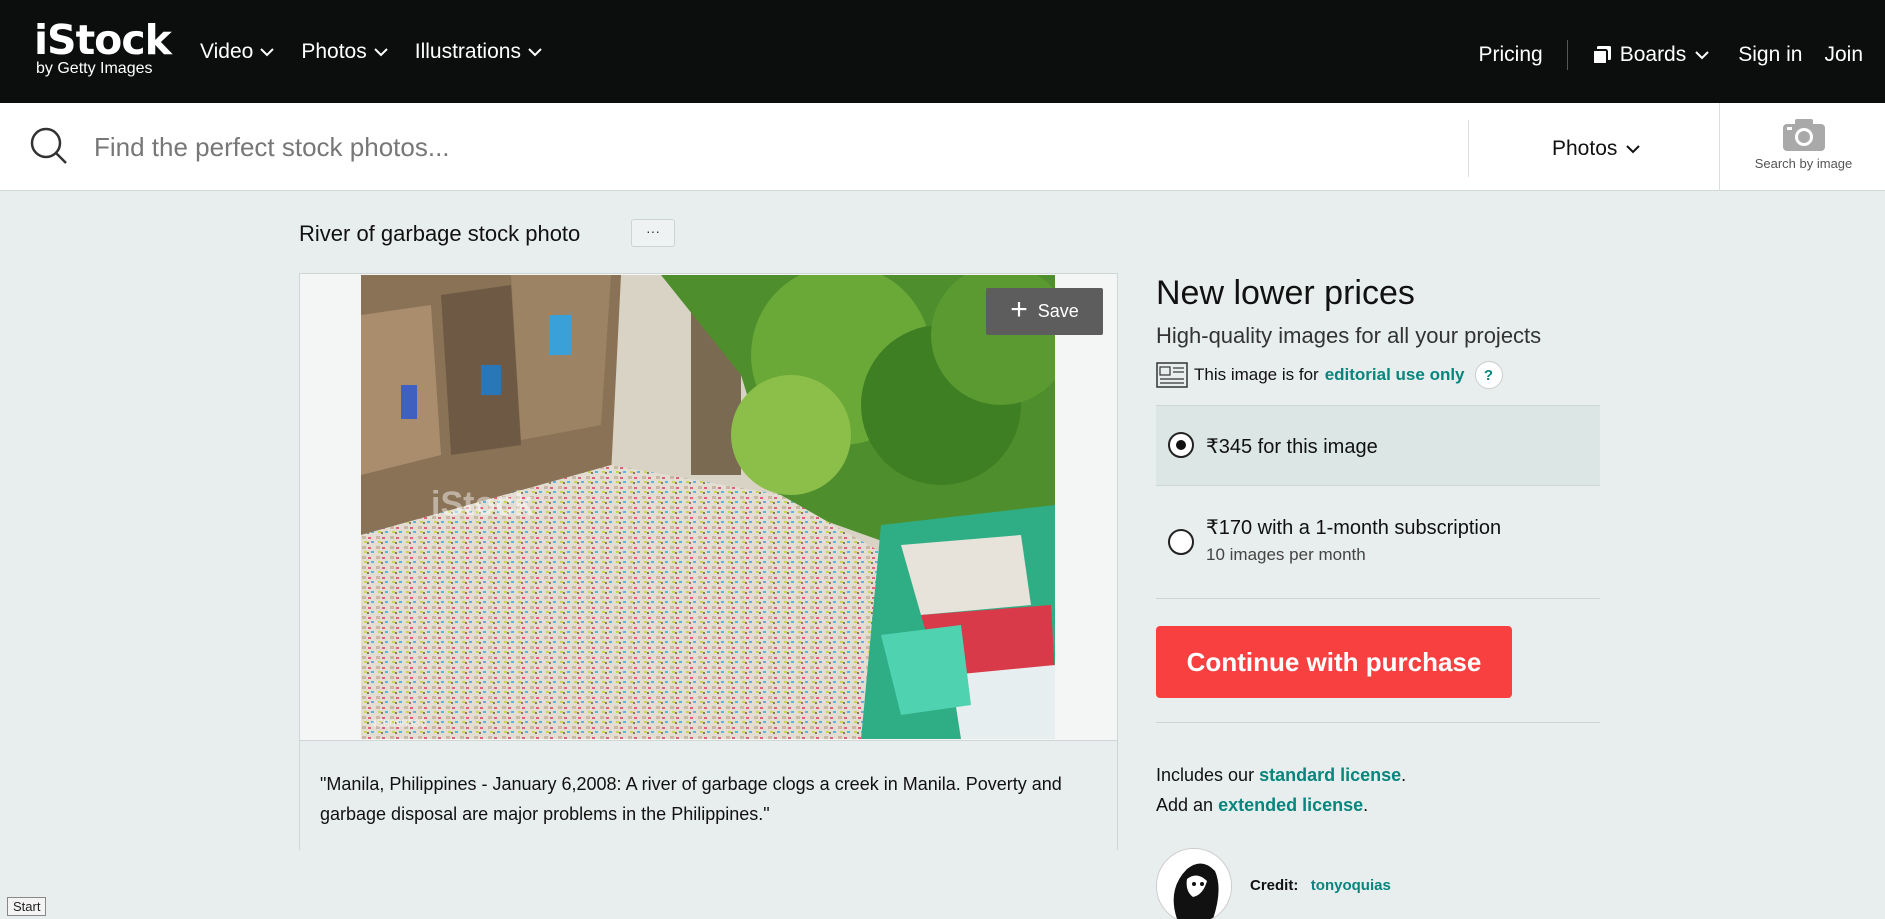  Describe the element at coordinates (769, 147) in the screenshot. I see `search-input` at that location.